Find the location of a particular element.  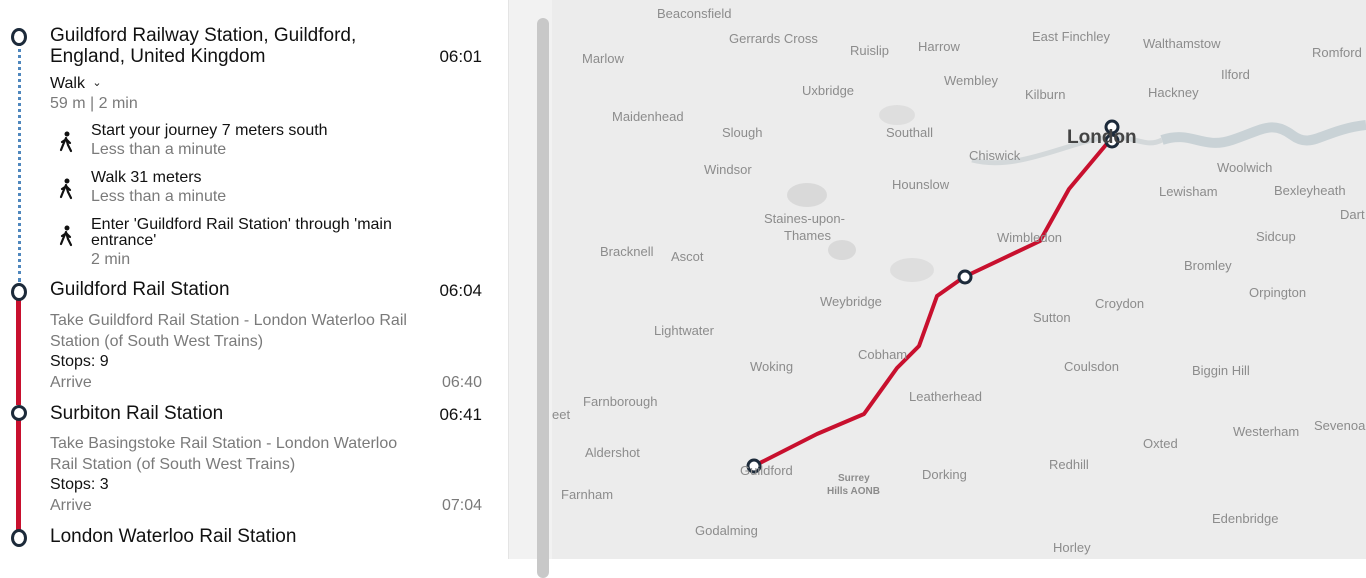

place-label: Marlow is located at coordinates (603, 58).